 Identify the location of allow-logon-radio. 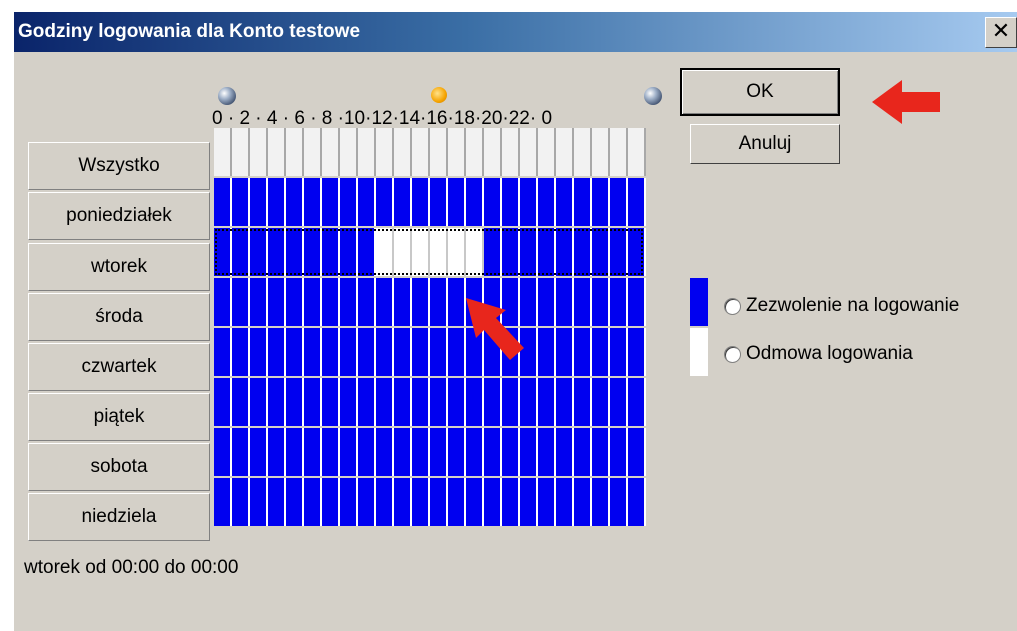
(732, 306).